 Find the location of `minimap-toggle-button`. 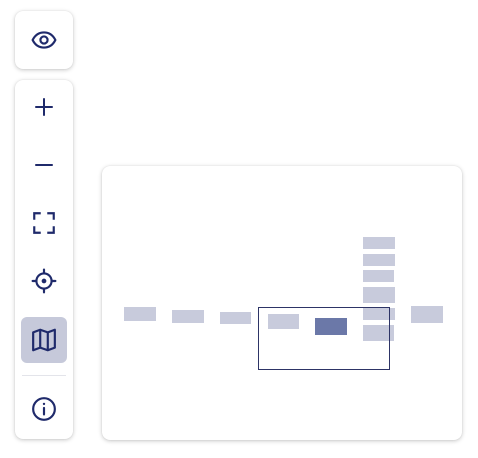

minimap-toggle-button is located at coordinates (44, 340).